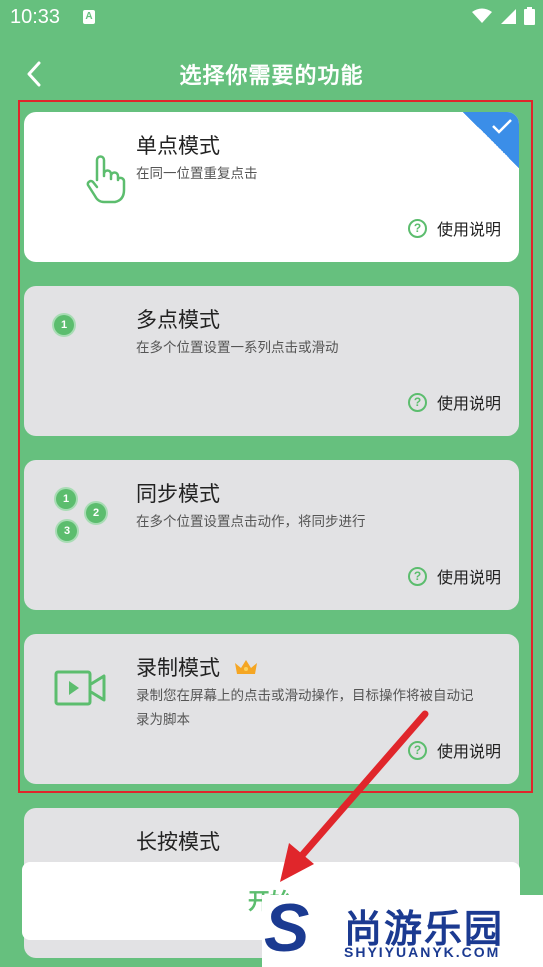  I want to click on watermark-url: SHYIYUANYK.COM, so click(422, 952).